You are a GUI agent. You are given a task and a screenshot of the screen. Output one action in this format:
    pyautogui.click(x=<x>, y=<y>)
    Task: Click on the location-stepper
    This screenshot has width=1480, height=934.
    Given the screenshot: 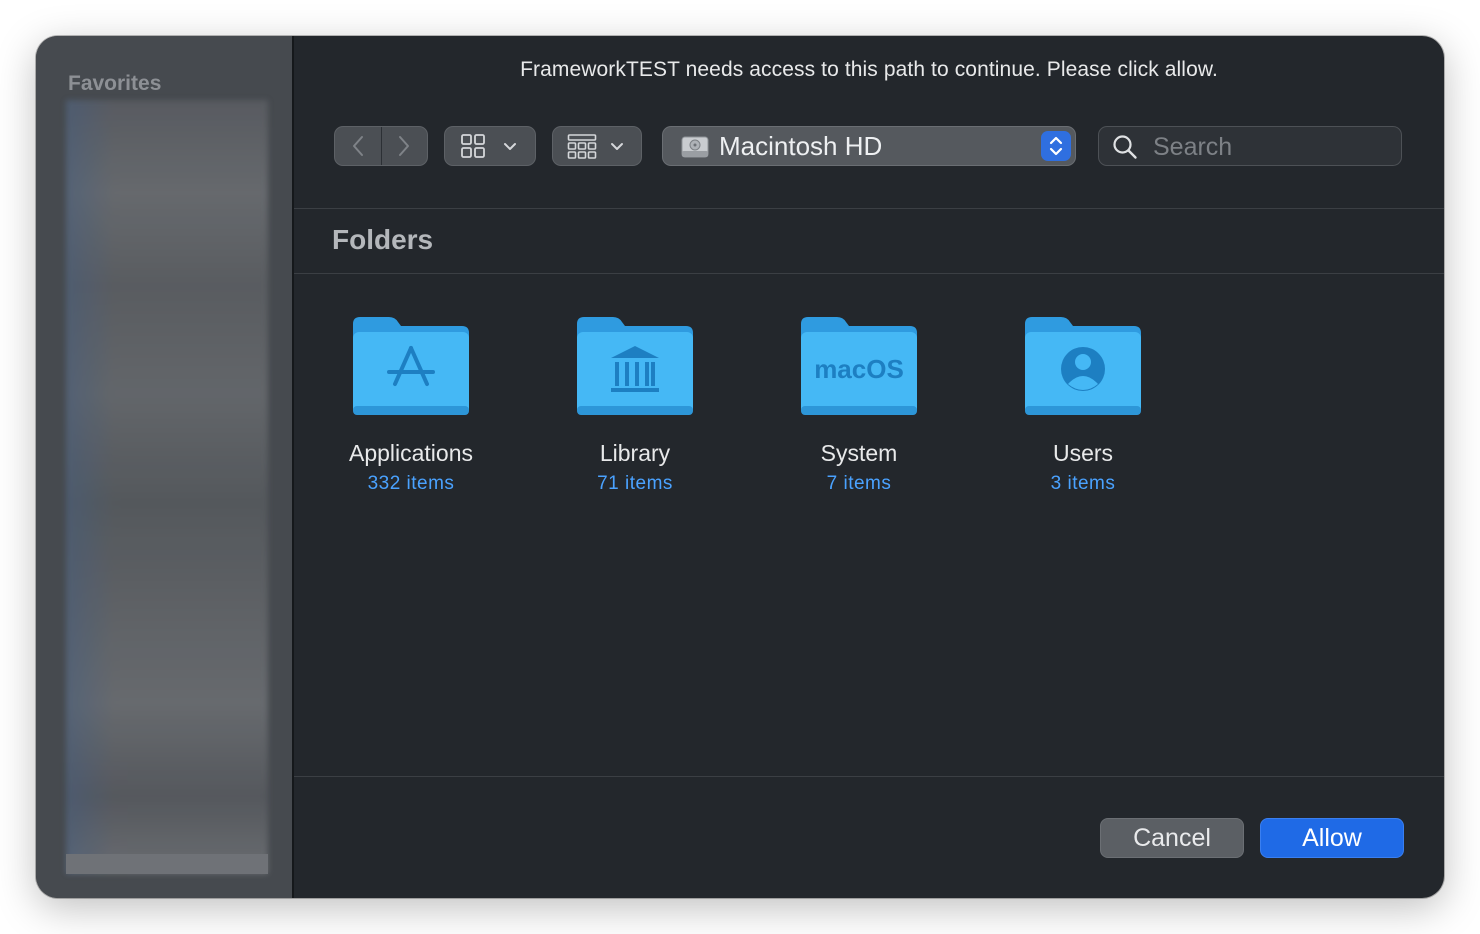 What is the action you would take?
    pyautogui.click(x=1056, y=146)
    